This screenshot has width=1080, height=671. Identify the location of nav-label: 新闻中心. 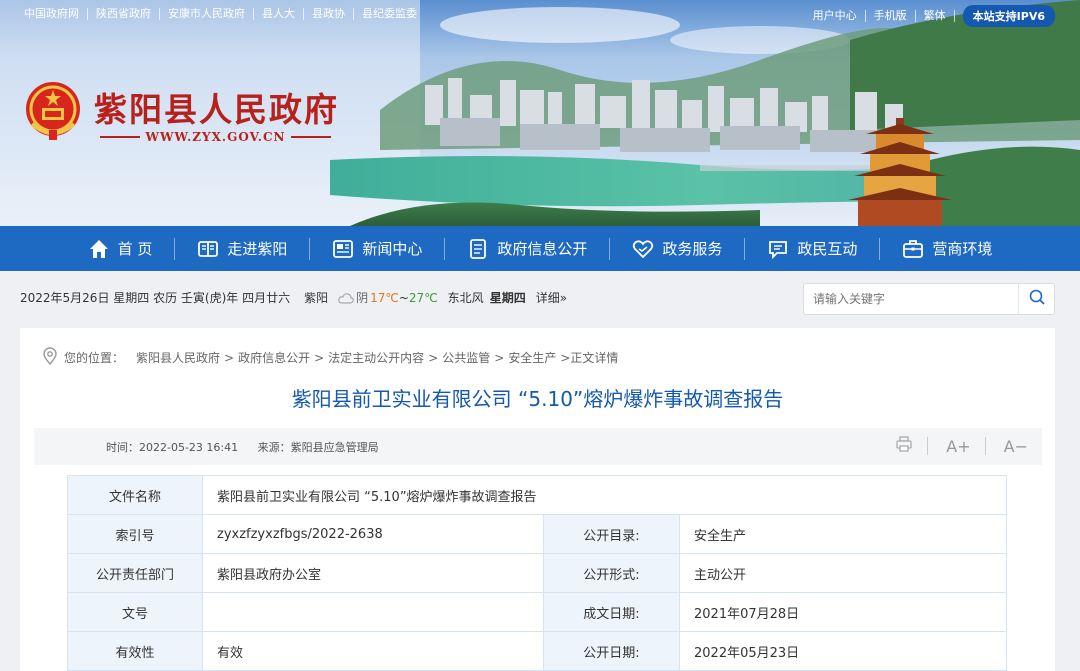
(392, 249).